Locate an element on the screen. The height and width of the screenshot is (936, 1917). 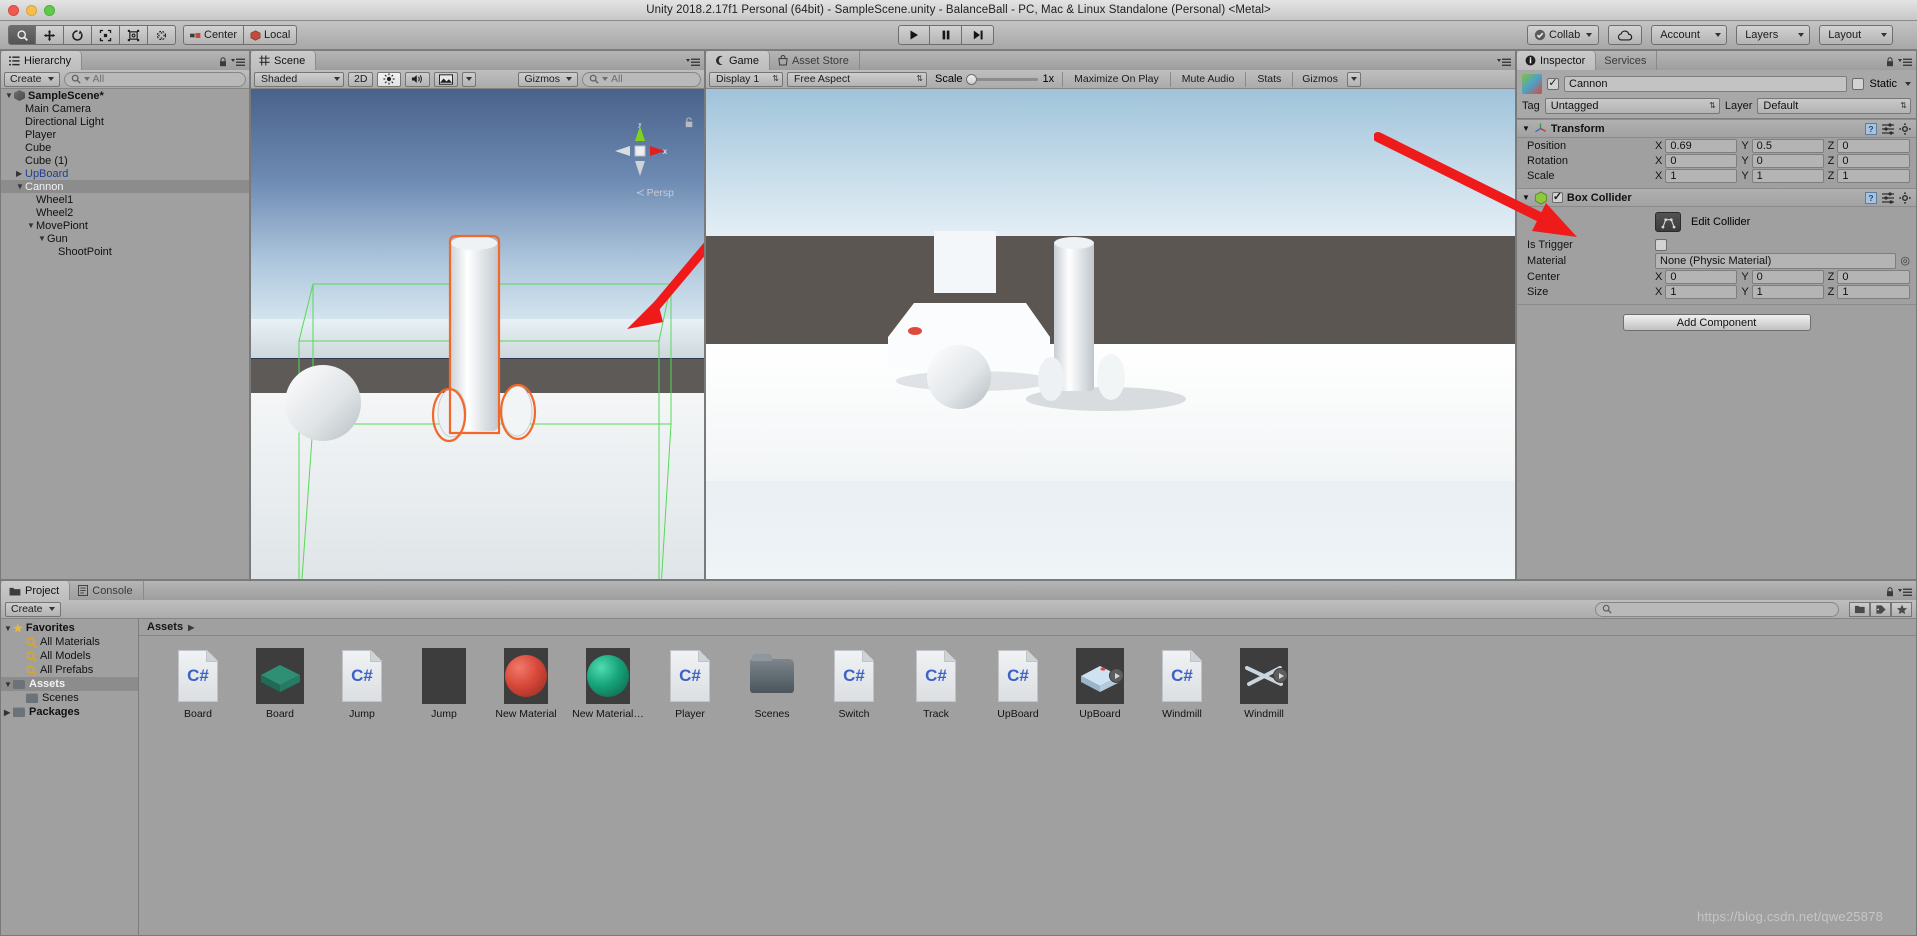
hierarchy-item: ▼ Gun is located at coordinates (125, 238).